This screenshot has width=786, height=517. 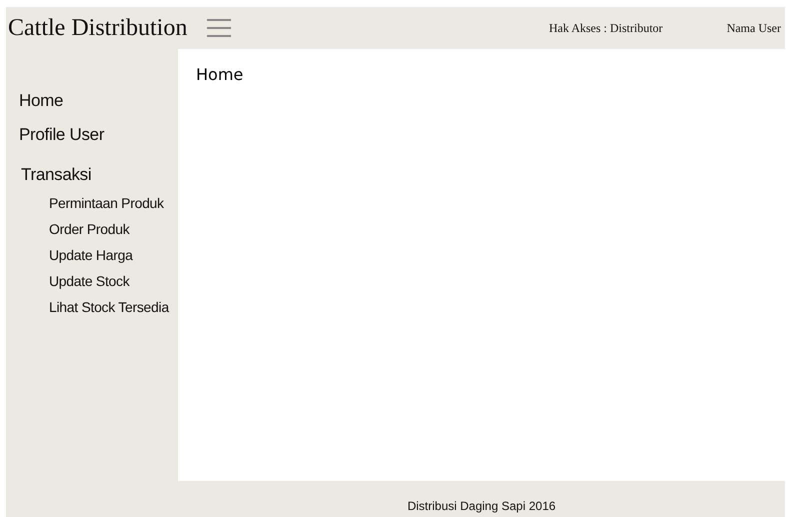 What do you see at coordinates (481, 505) in the screenshot?
I see `footer-text: Distribusi Daging Sapi 2016` at bounding box center [481, 505].